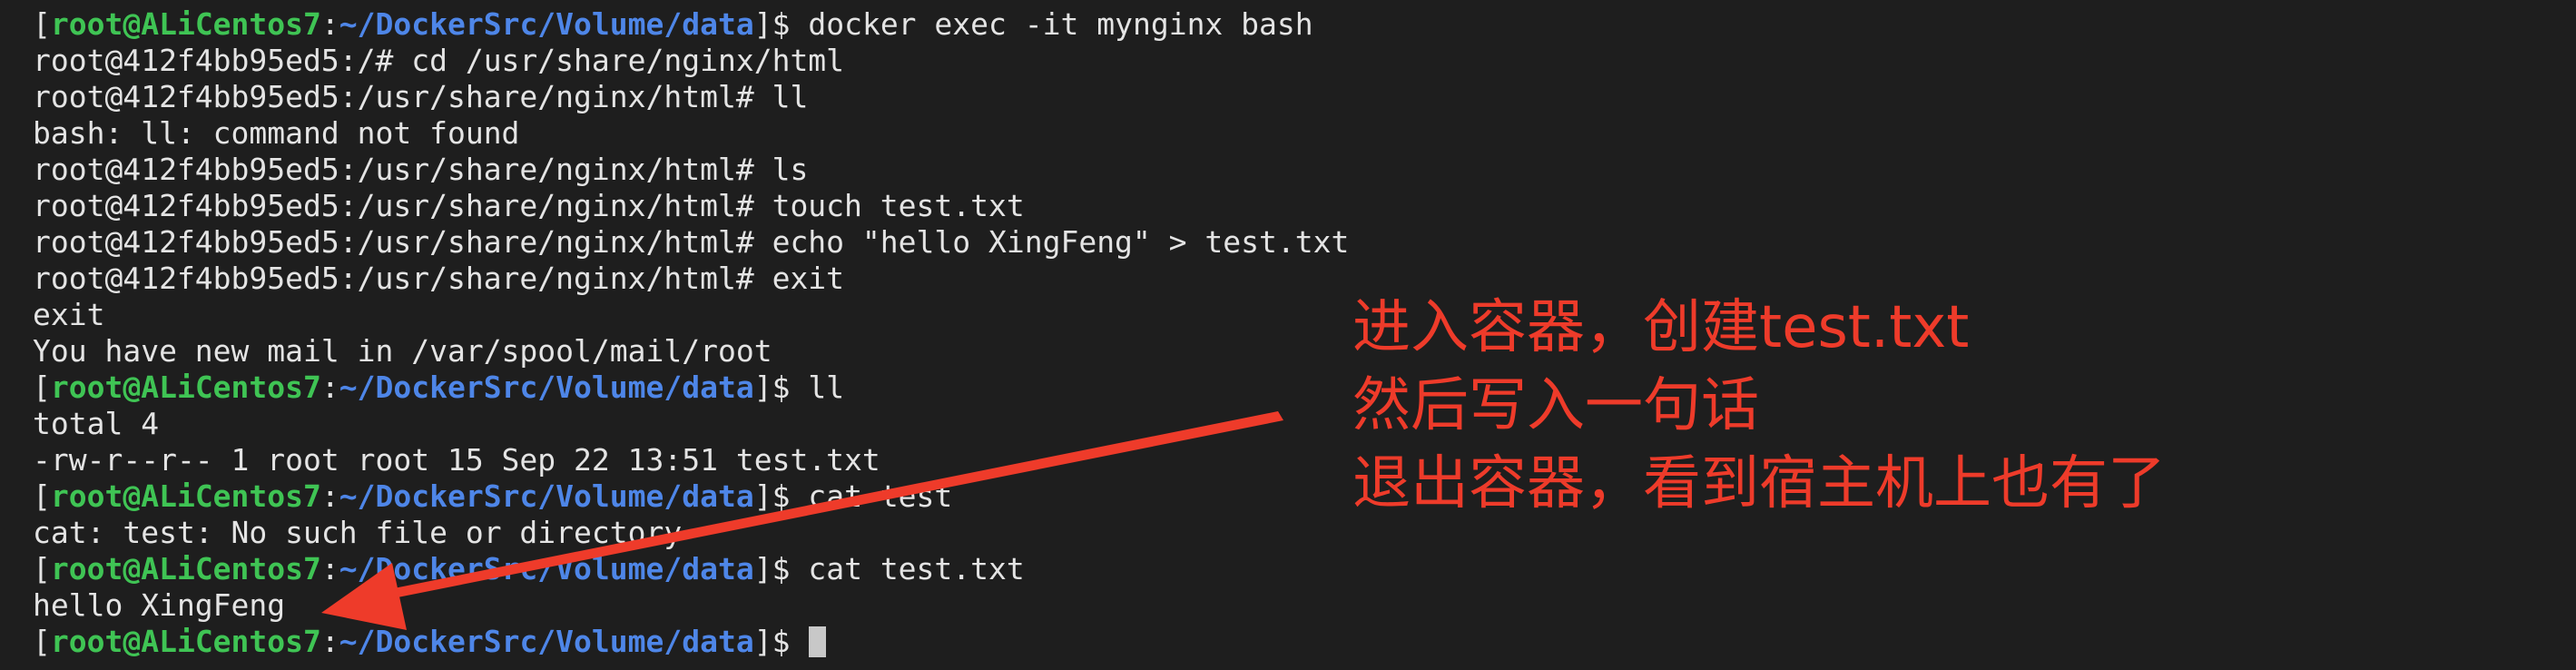 The width and height of the screenshot is (2576, 670). I want to click on output-line: hello XingFeng, so click(691, 605).